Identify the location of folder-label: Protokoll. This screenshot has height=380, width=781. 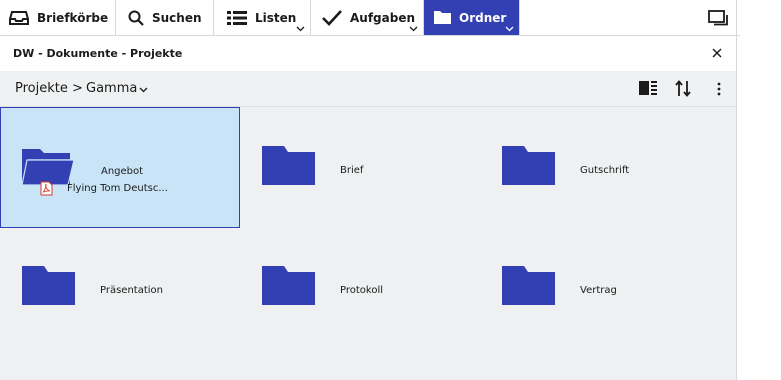
(362, 290).